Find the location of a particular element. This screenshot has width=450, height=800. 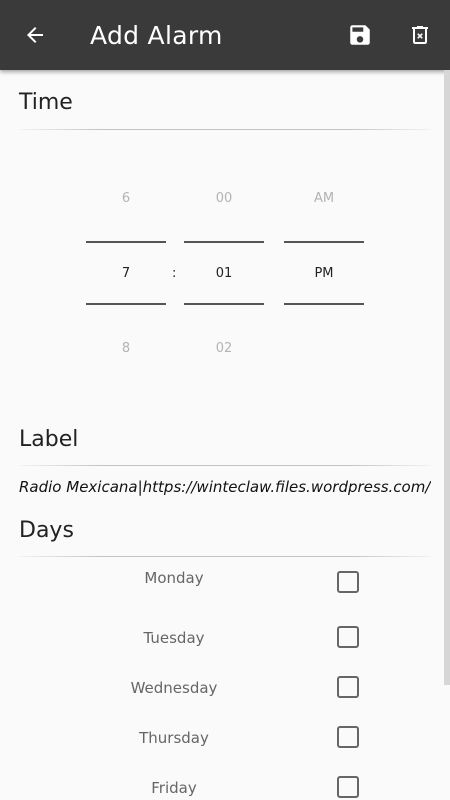

day-label-monday: Monday is located at coordinates (174, 578).